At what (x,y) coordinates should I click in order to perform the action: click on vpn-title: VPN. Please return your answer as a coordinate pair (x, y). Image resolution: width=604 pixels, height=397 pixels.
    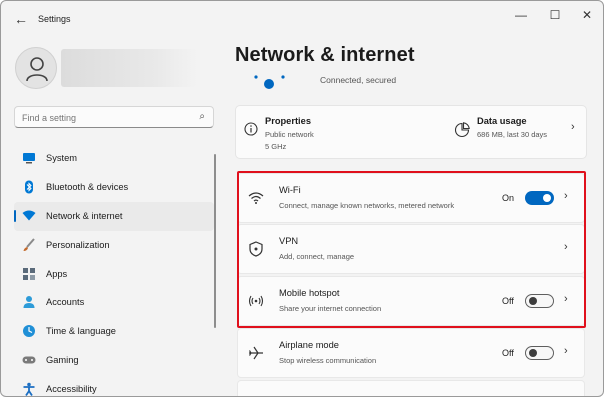
    Looking at the image, I should click on (289, 241).